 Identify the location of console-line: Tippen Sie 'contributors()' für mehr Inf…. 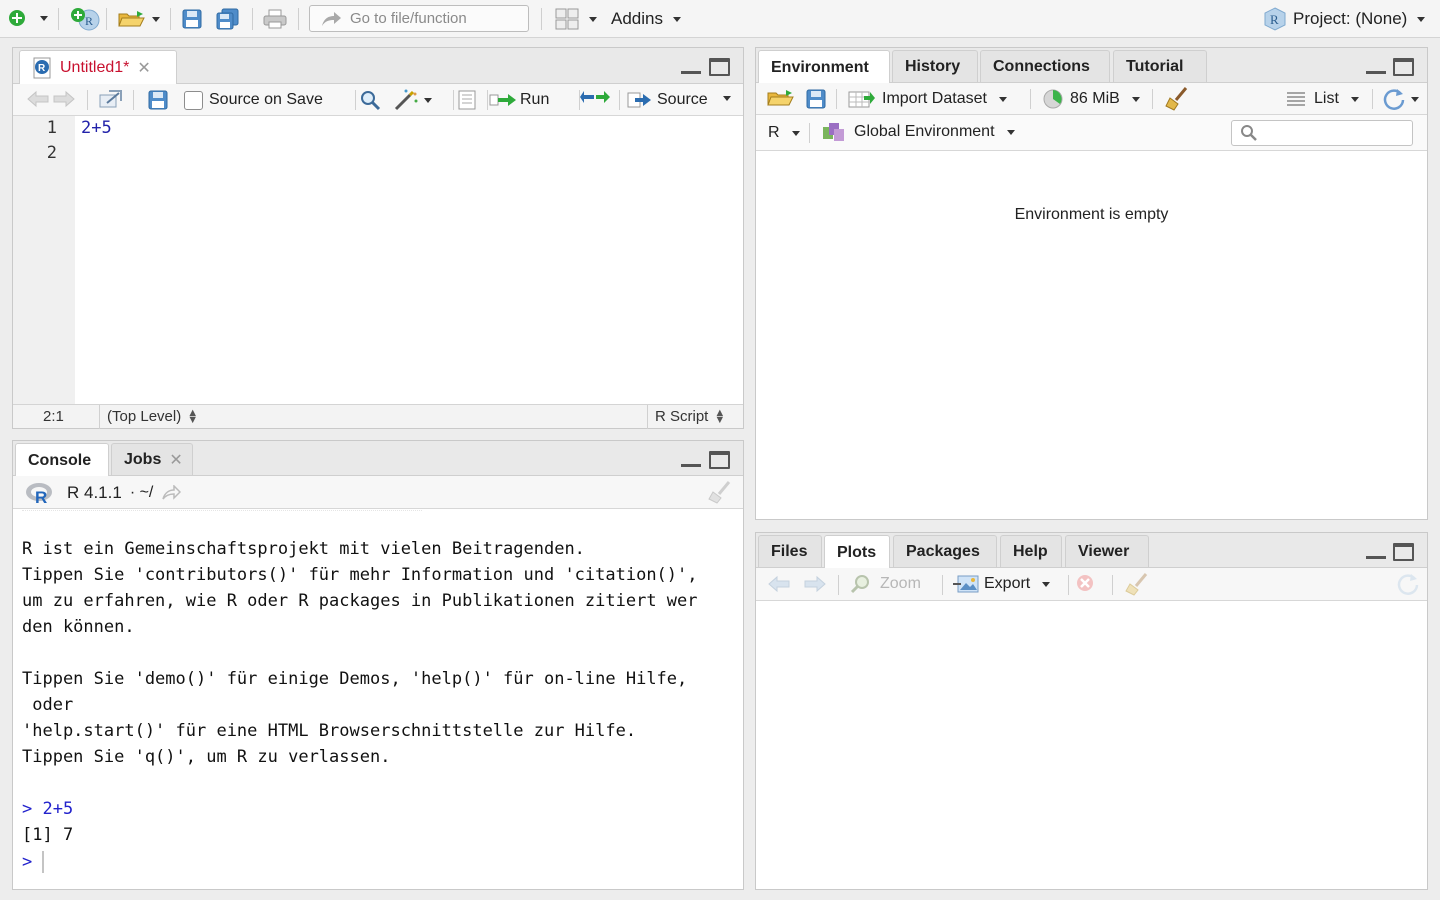
(360, 575).